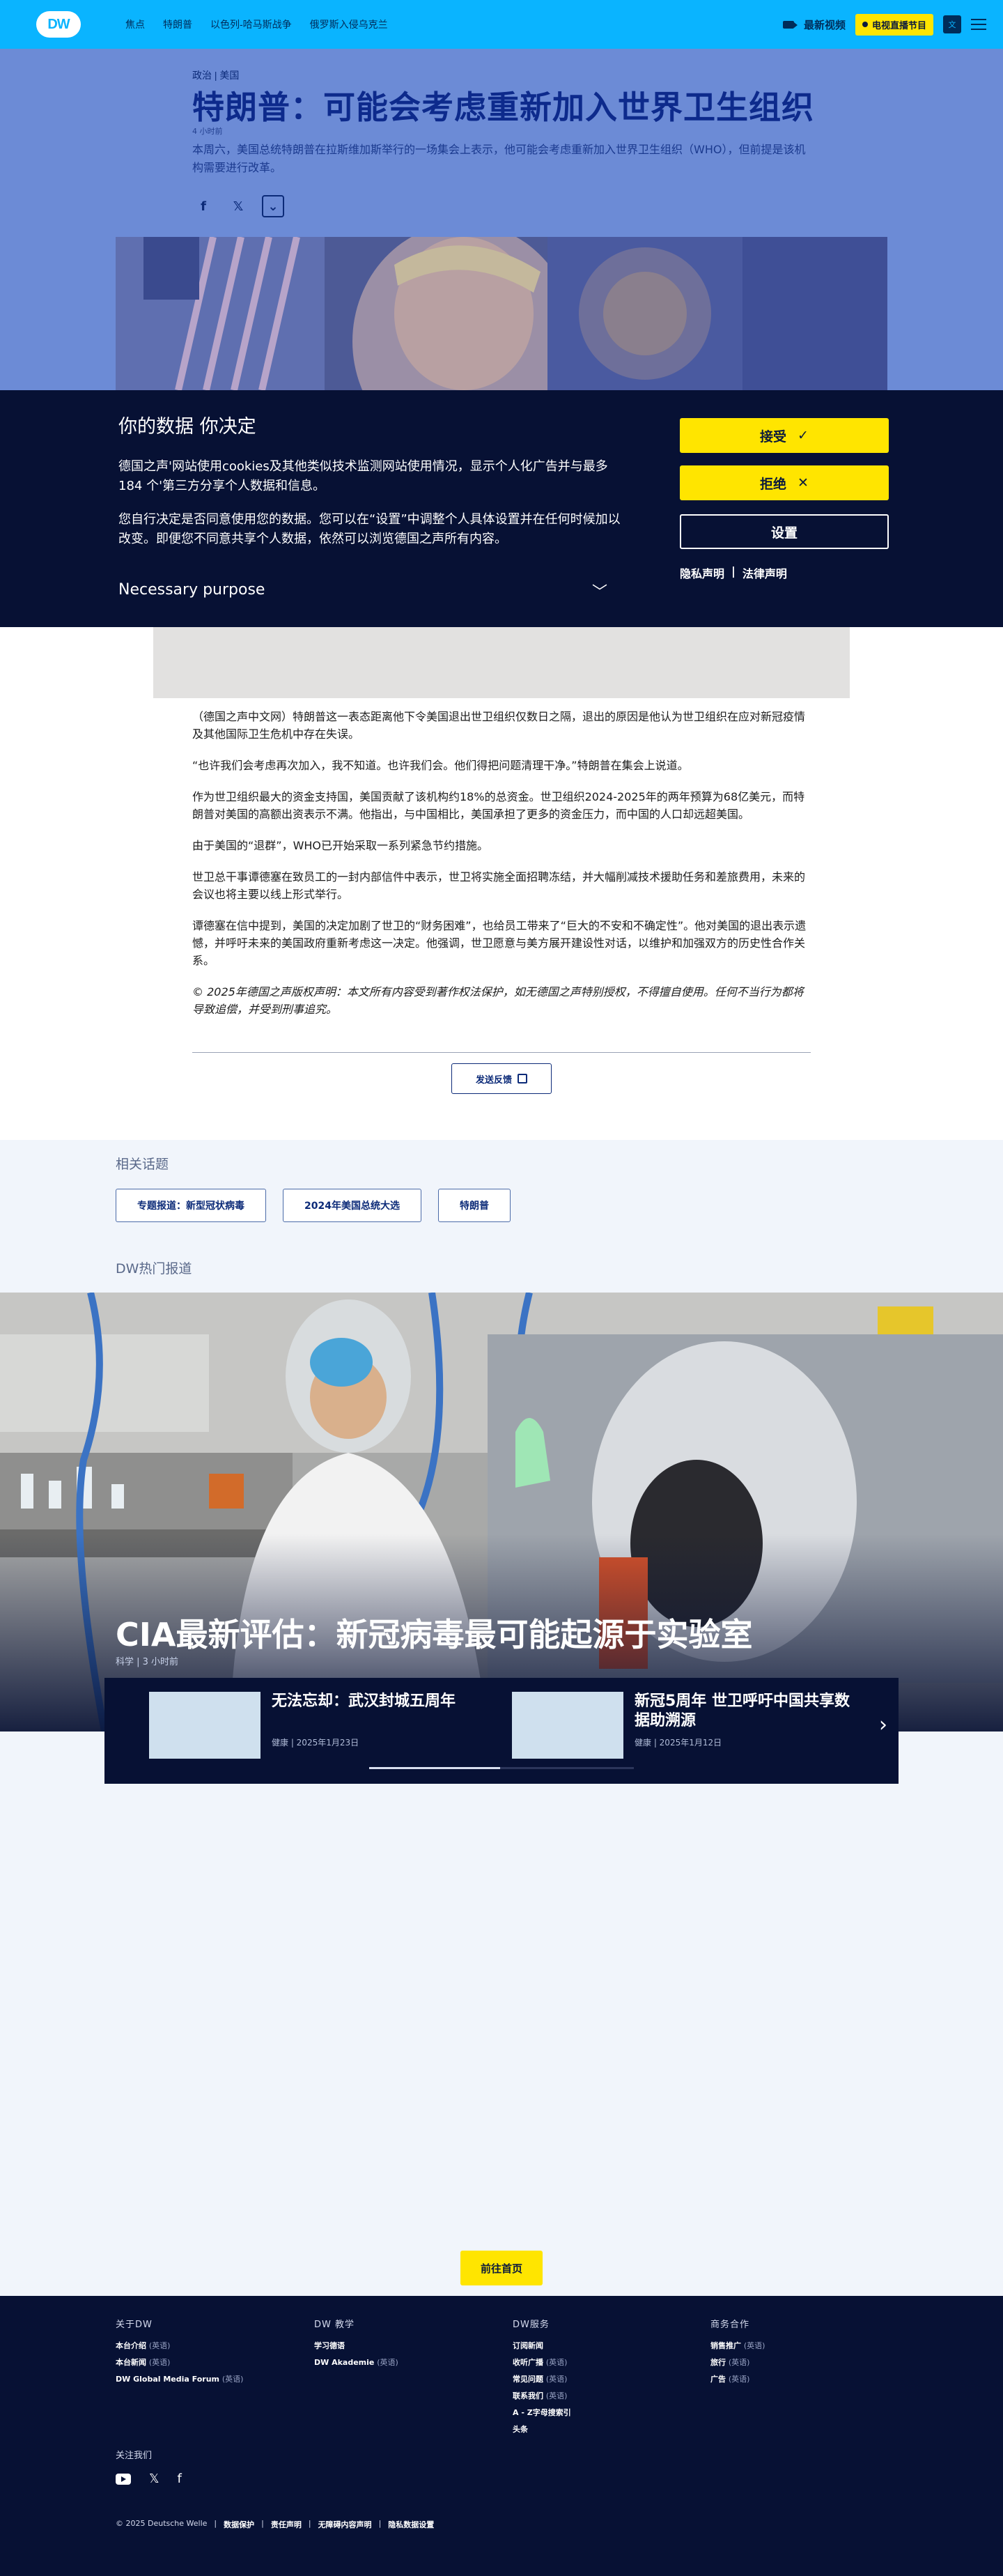  What do you see at coordinates (801, 2345) in the screenshot?
I see `footer-link: 销售推广 (英语)` at bounding box center [801, 2345].